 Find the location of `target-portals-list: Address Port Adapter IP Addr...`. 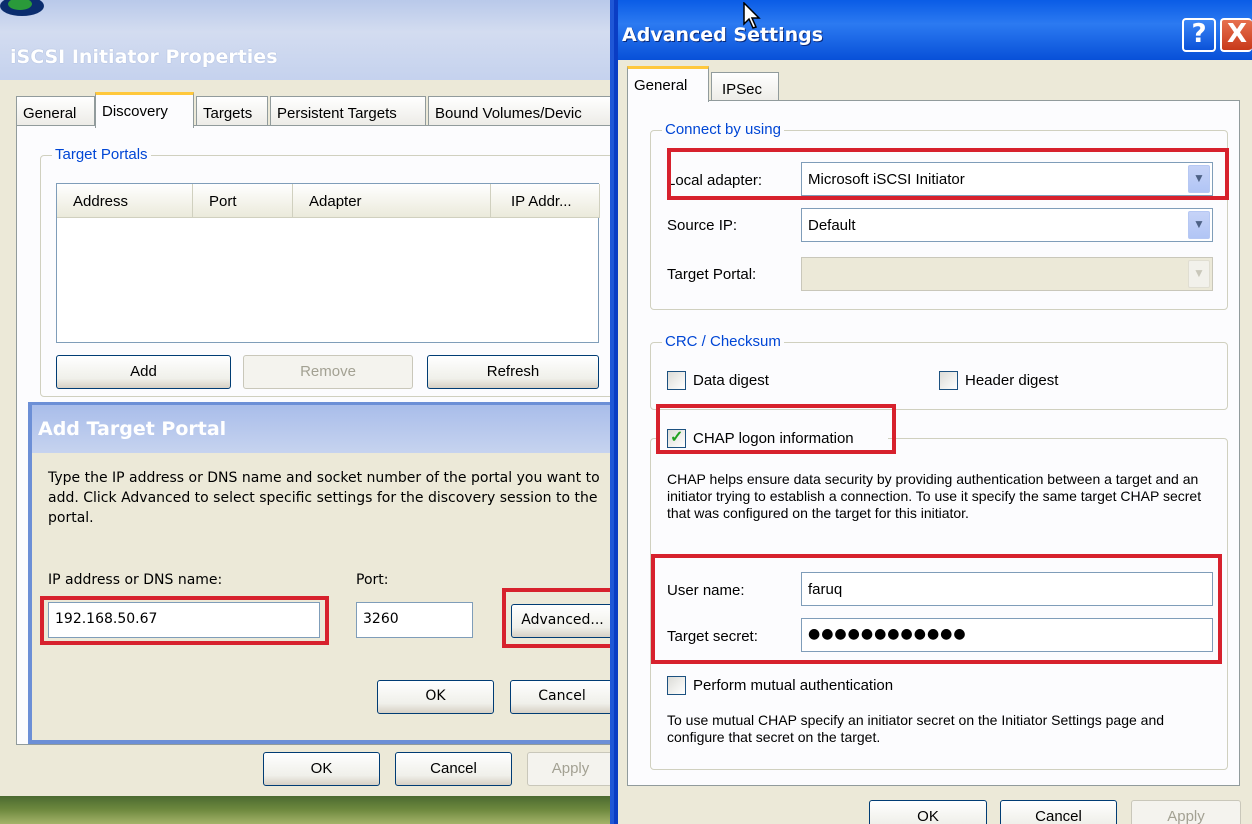

target-portals-list: Address Port Adapter IP Addr... is located at coordinates (328, 263).